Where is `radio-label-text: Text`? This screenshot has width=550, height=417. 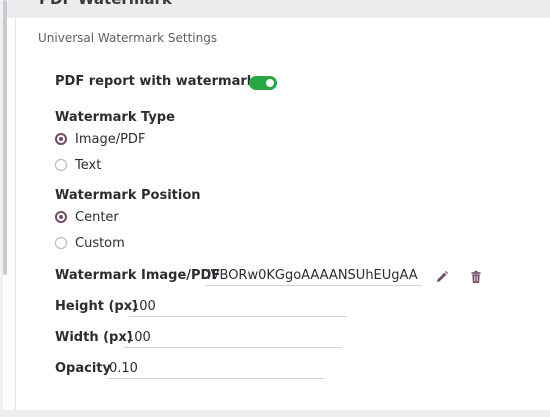 radio-label-text: Text is located at coordinates (88, 165).